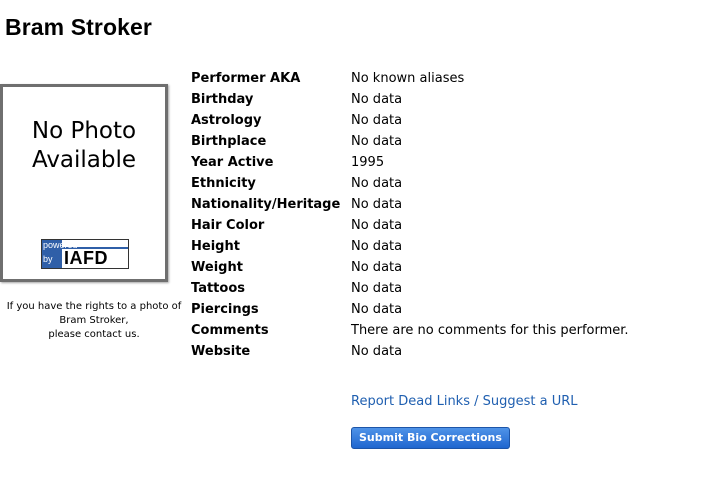 This screenshot has height=480, width=720. What do you see at coordinates (225, 309) in the screenshot?
I see `bio-label: Piercings` at bounding box center [225, 309].